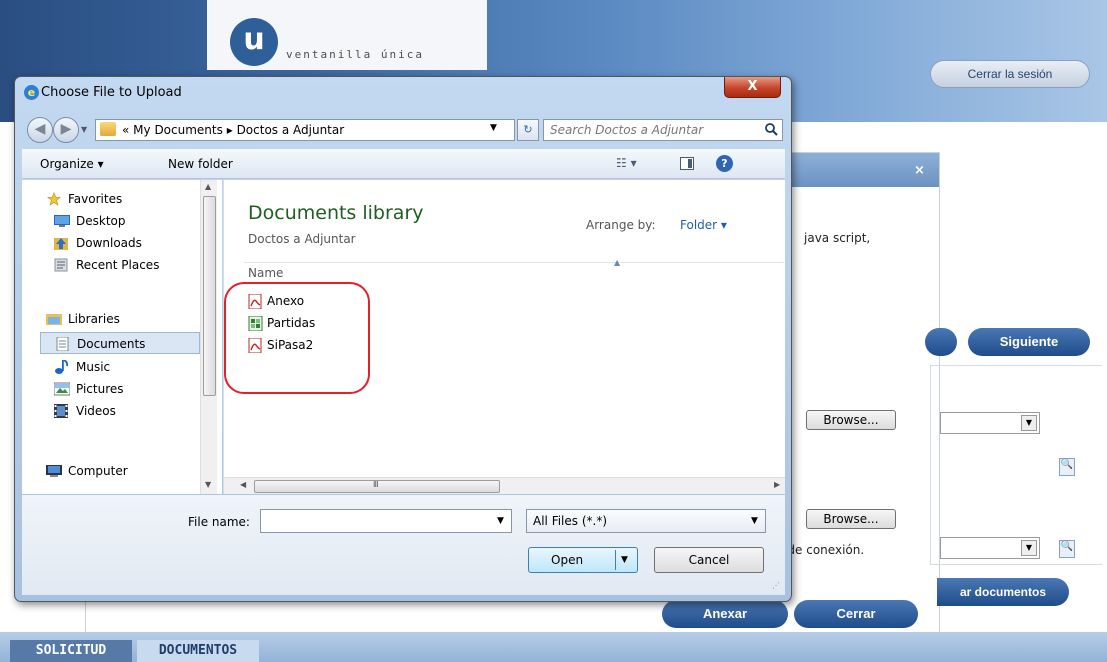 This screenshot has width=1107, height=662. I want to click on recent-places-icon, so click(61, 265).